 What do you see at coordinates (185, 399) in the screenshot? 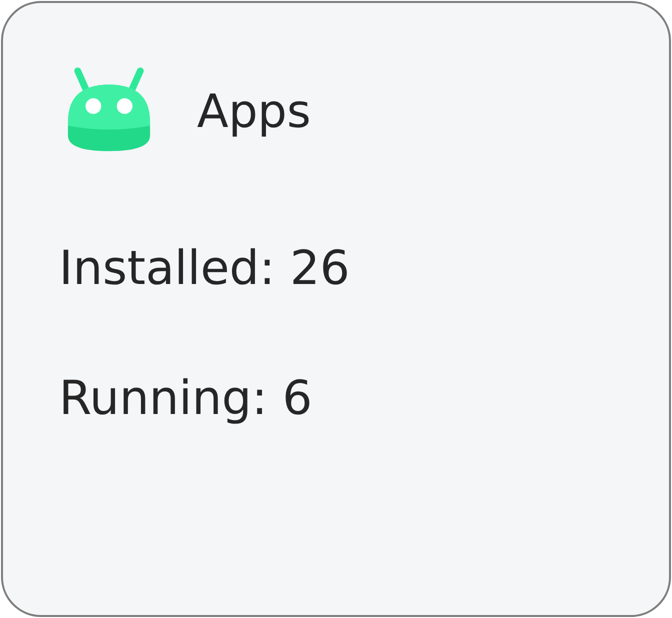
I see `stat-text: Running: 6` at bounding box center [185, 399].